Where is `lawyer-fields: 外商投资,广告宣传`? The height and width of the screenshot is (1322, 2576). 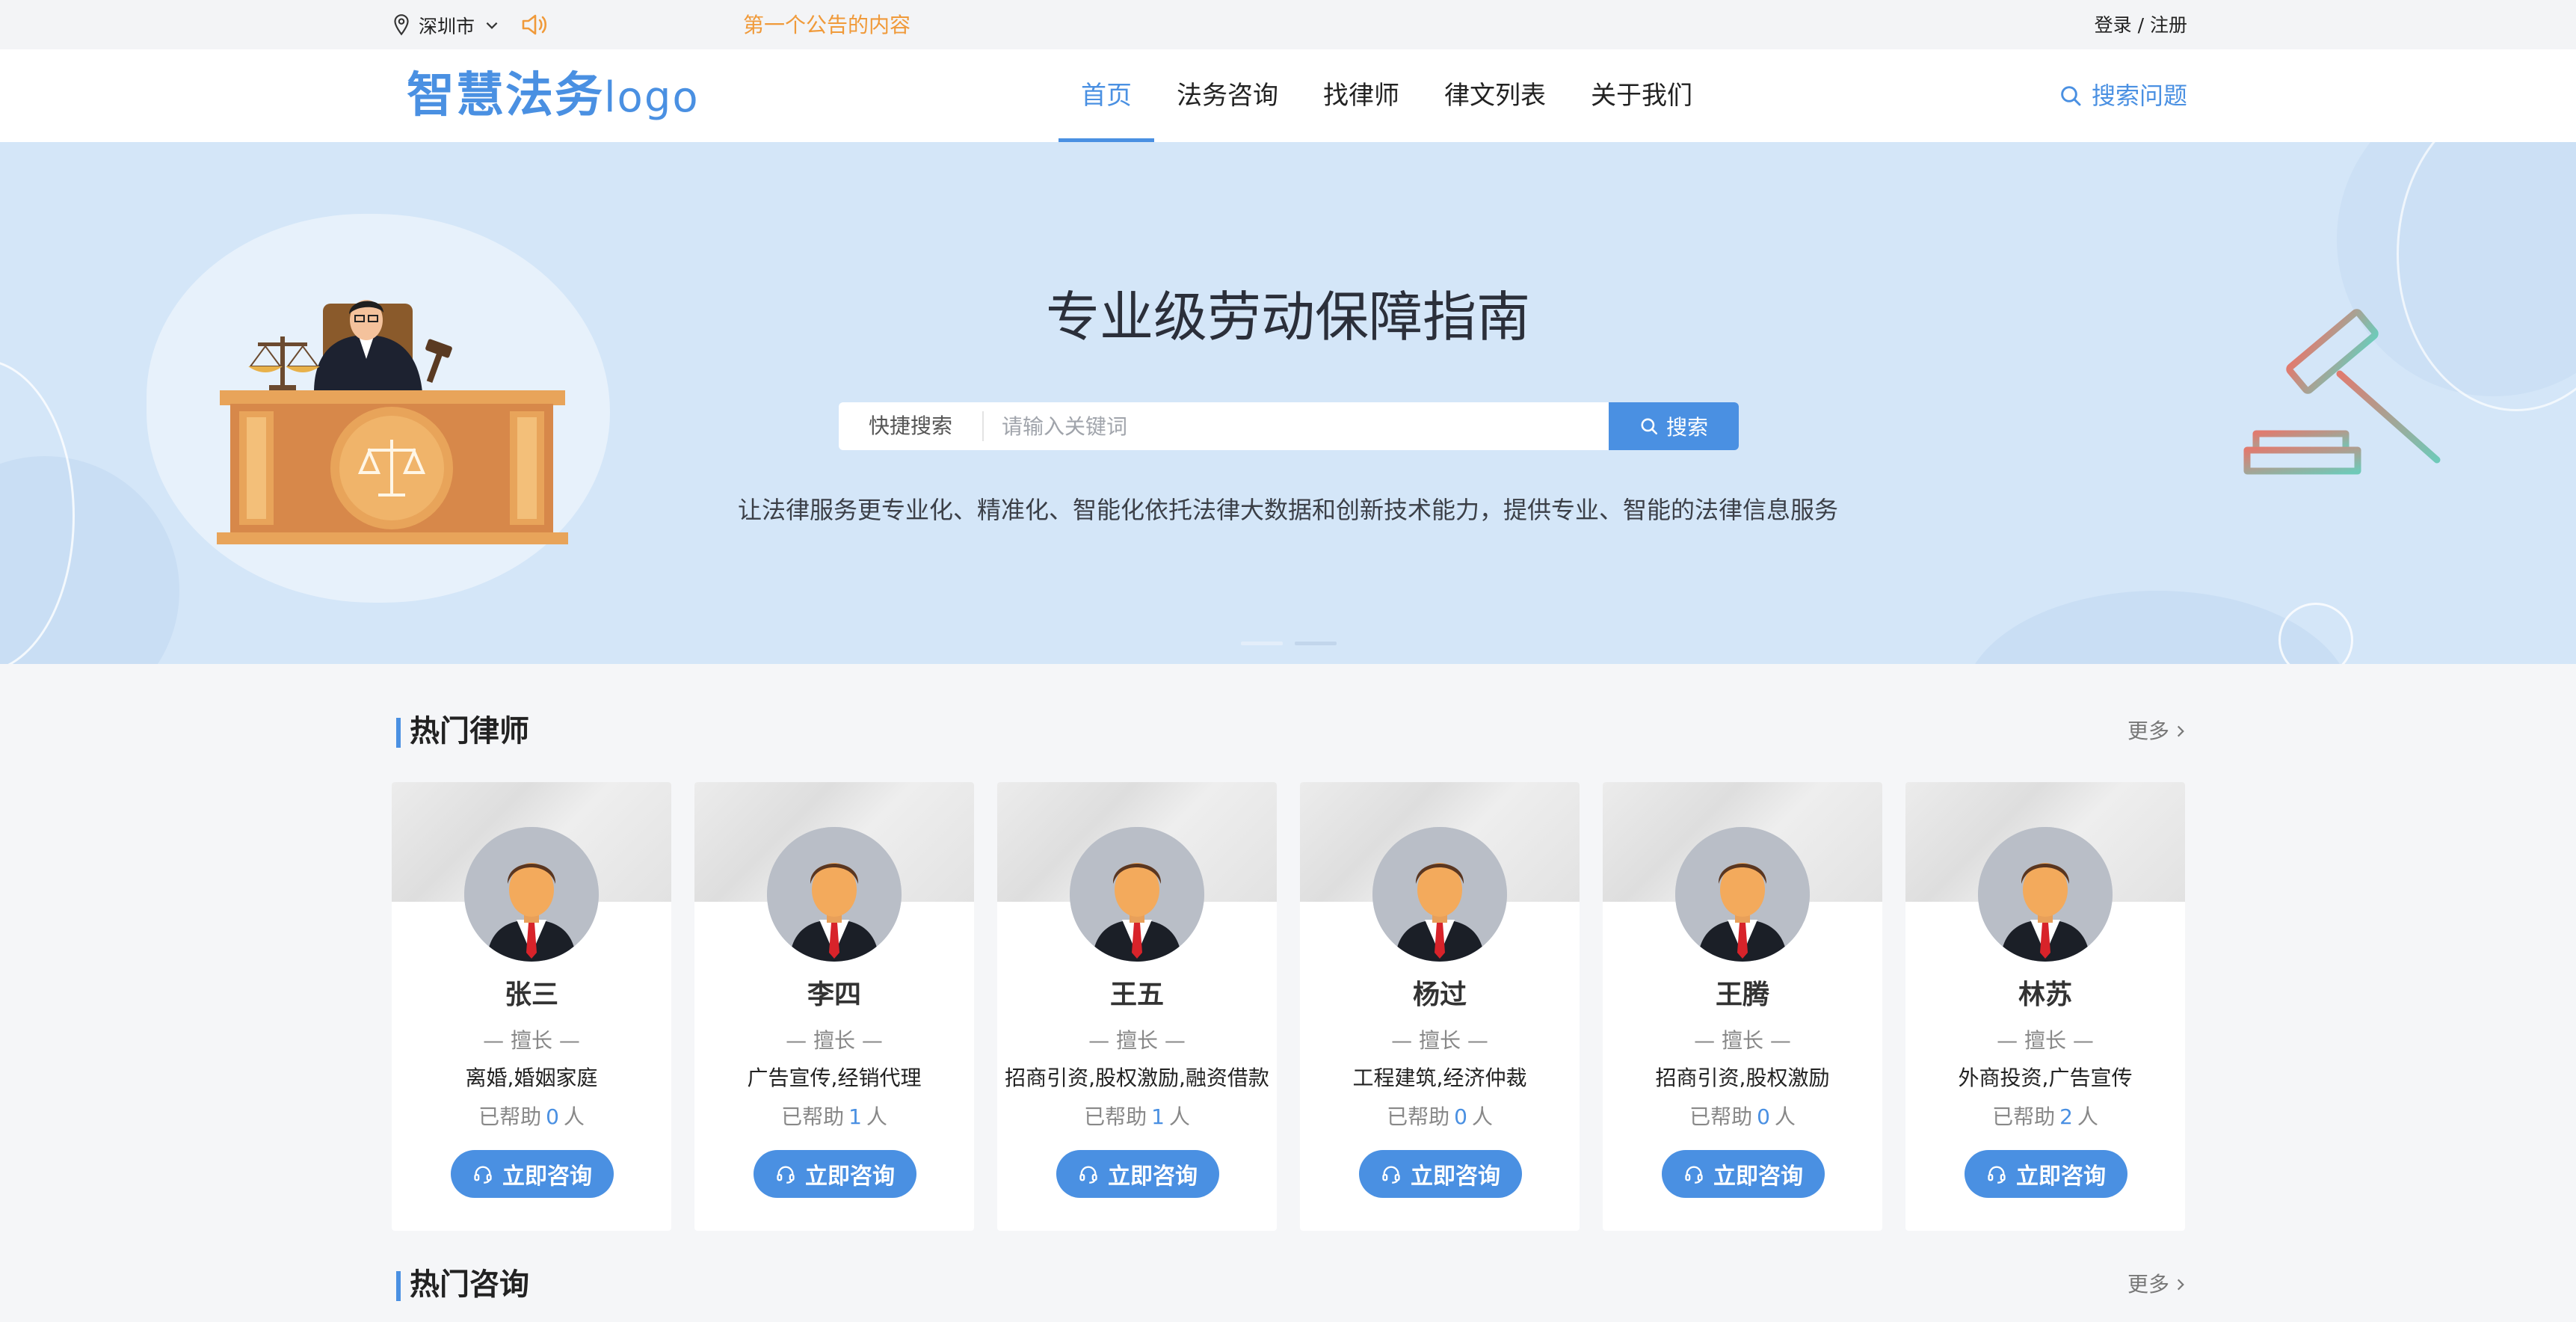 lawyer-fields: 外商投资,广告宣传 is located at coordinates (2045, 1078).